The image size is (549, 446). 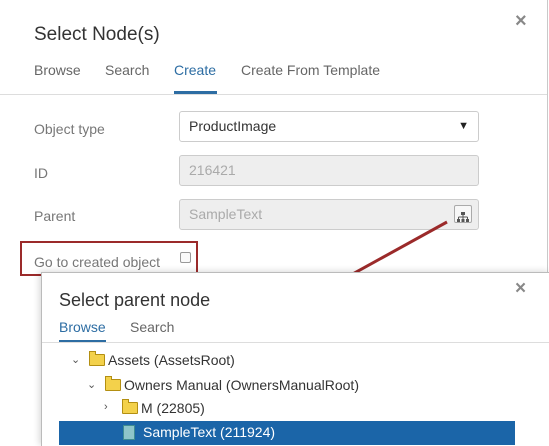 I want to click on object-type-label: Object type, so click(x=69, y=129).